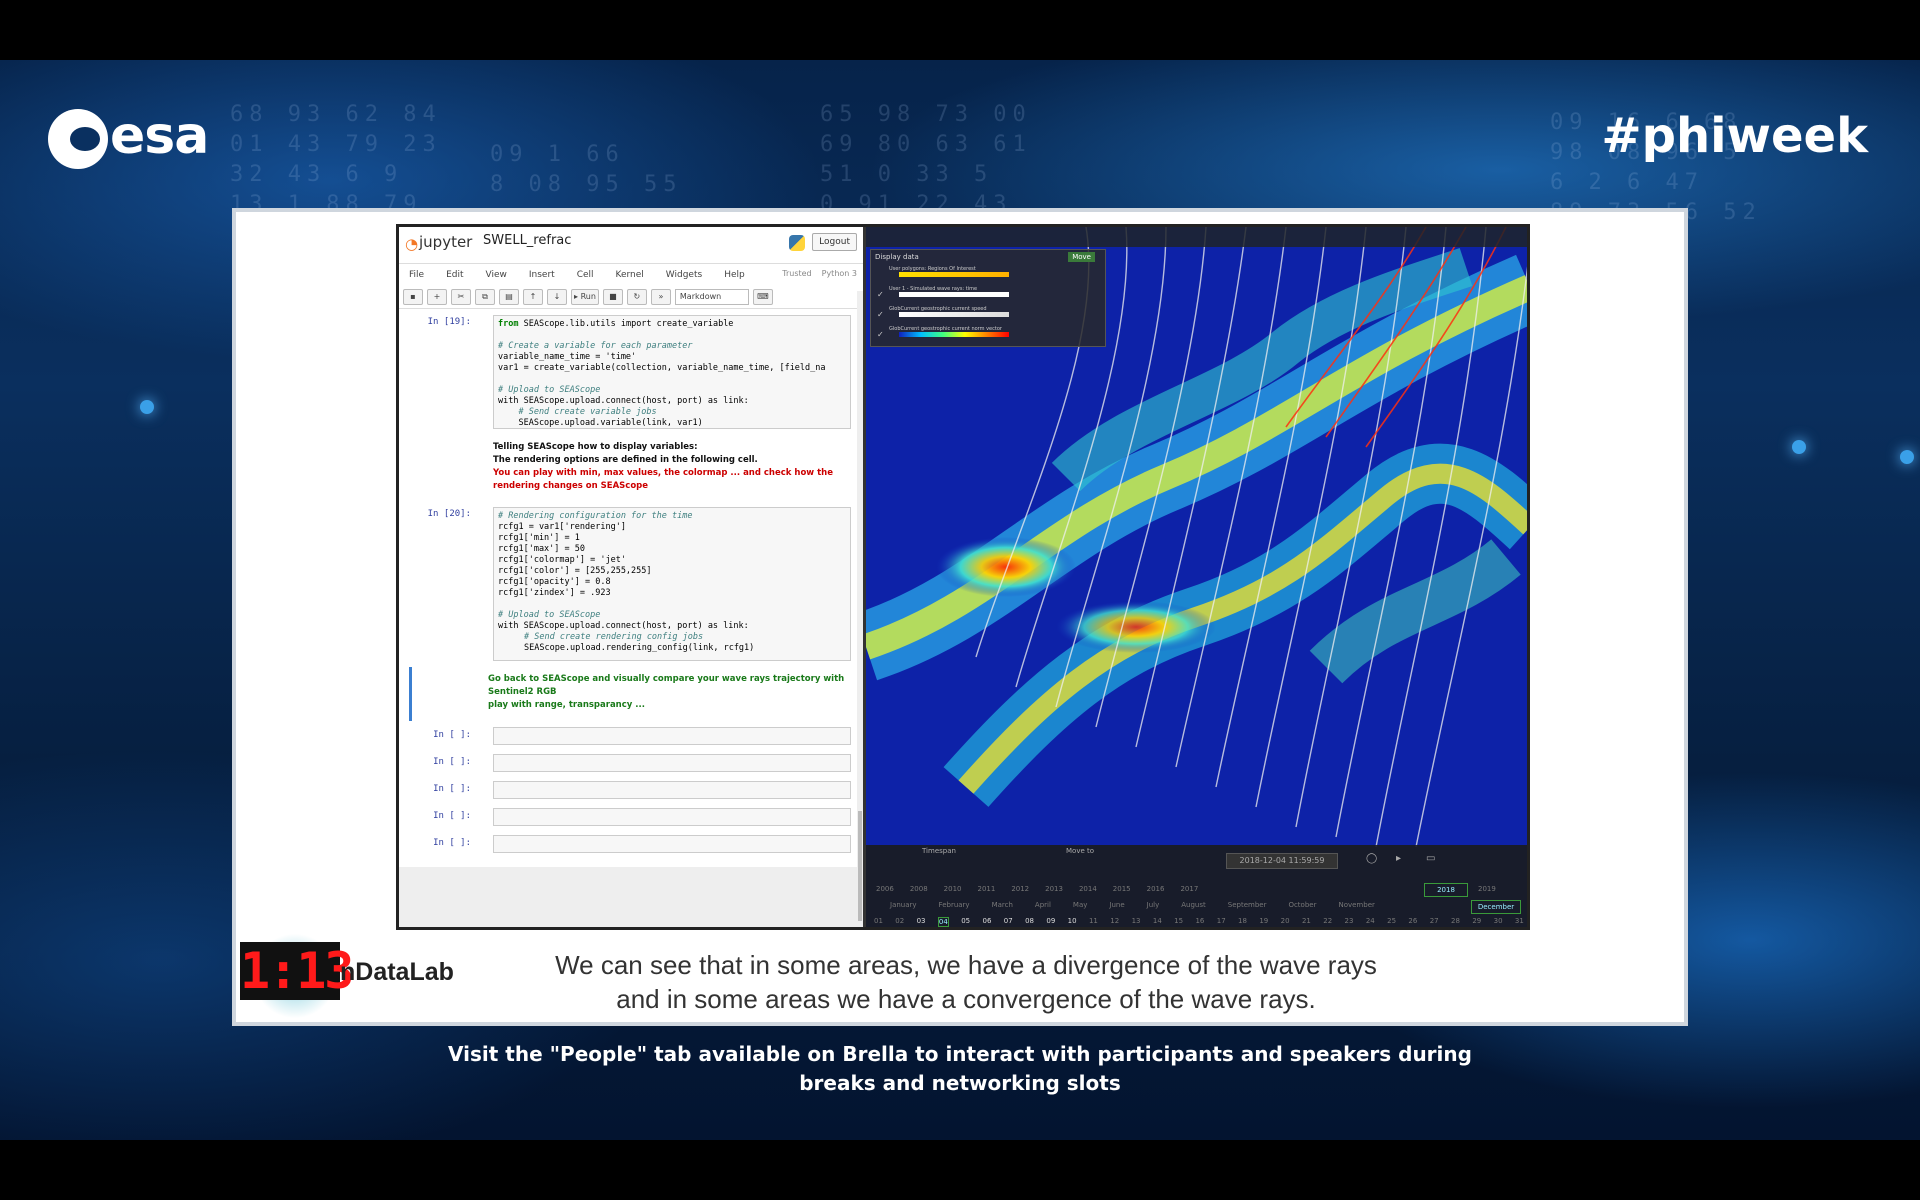 This screenshot has width=1920, height=1200. Describe the element at coordinates (630, 275) in the screenshot. I see `menu-kernel: Kernel` at that location.